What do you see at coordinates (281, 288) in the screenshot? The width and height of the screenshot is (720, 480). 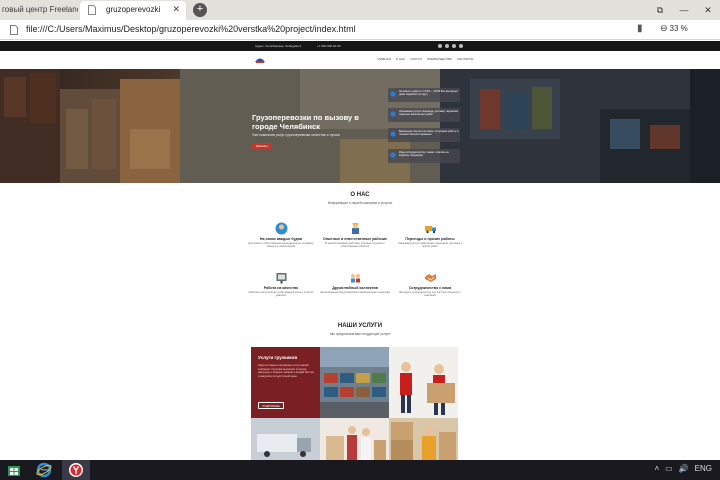 I see `about-item-heading: Работа на качество` at bounding box center [281, 288].